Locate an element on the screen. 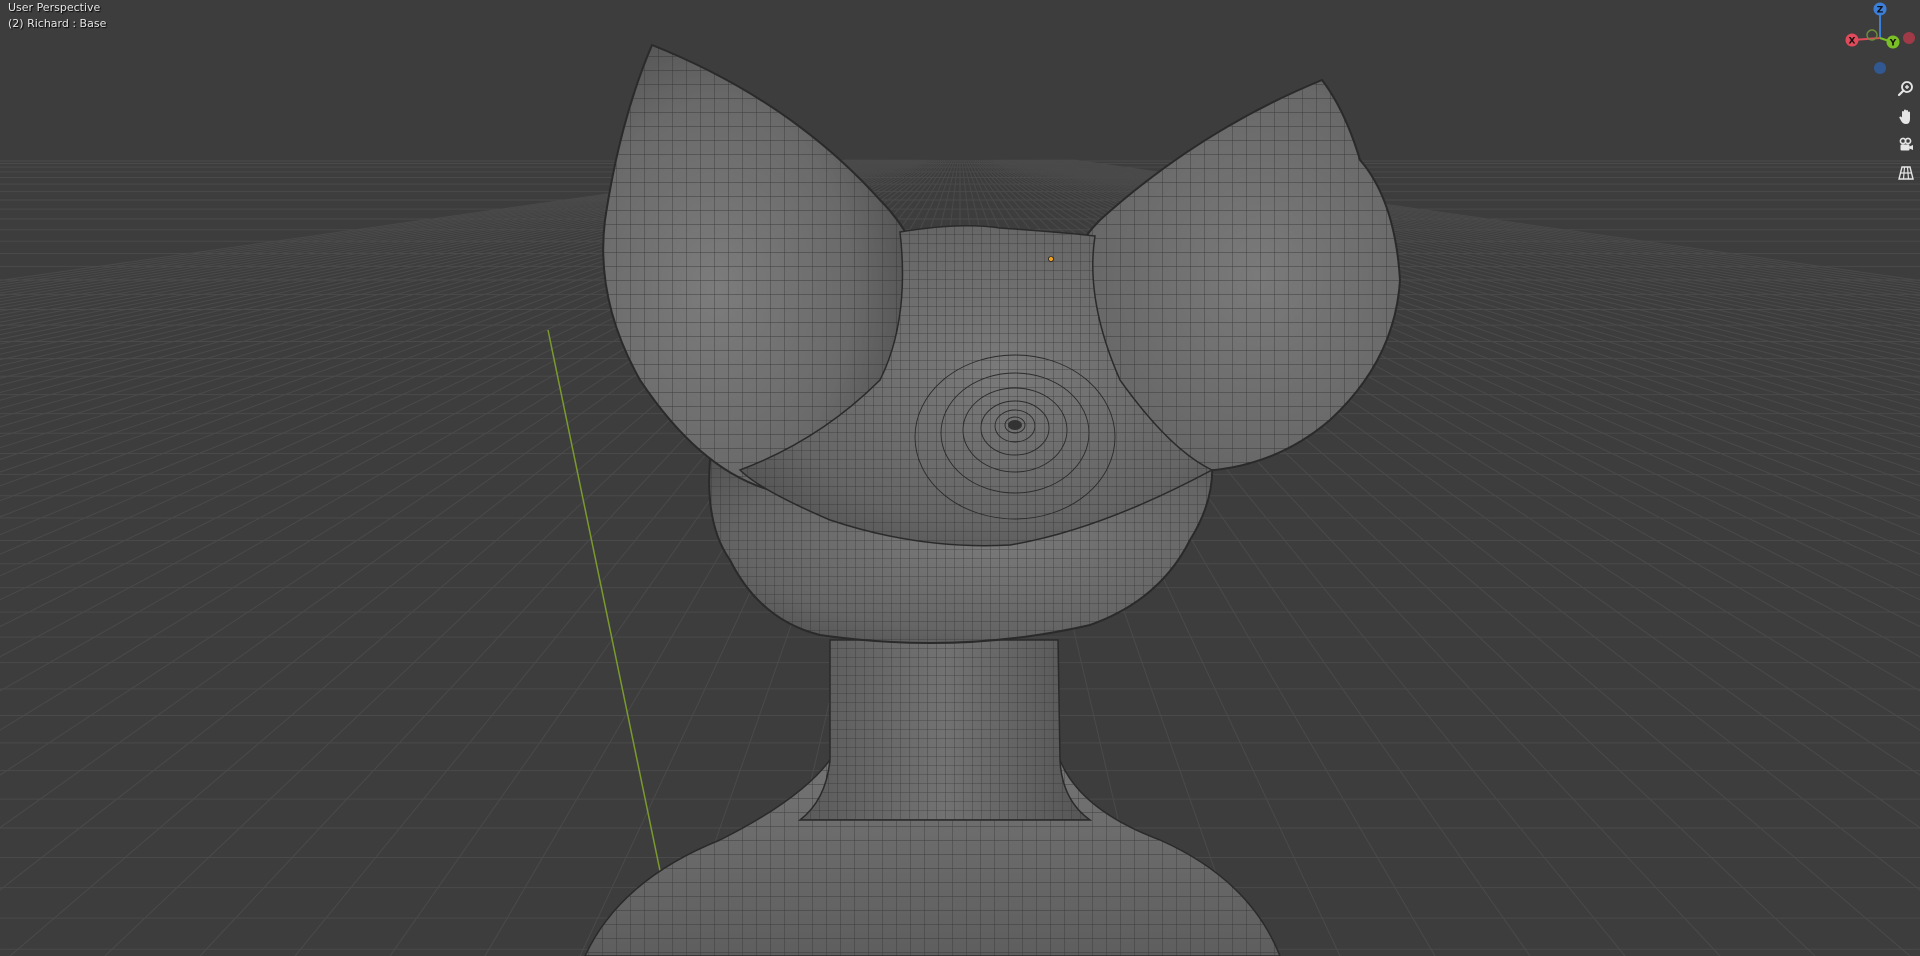 The width and height of the screenshot is (1920, 956). gizmo-y-handle: Y is located at coordinates (1893, 42).